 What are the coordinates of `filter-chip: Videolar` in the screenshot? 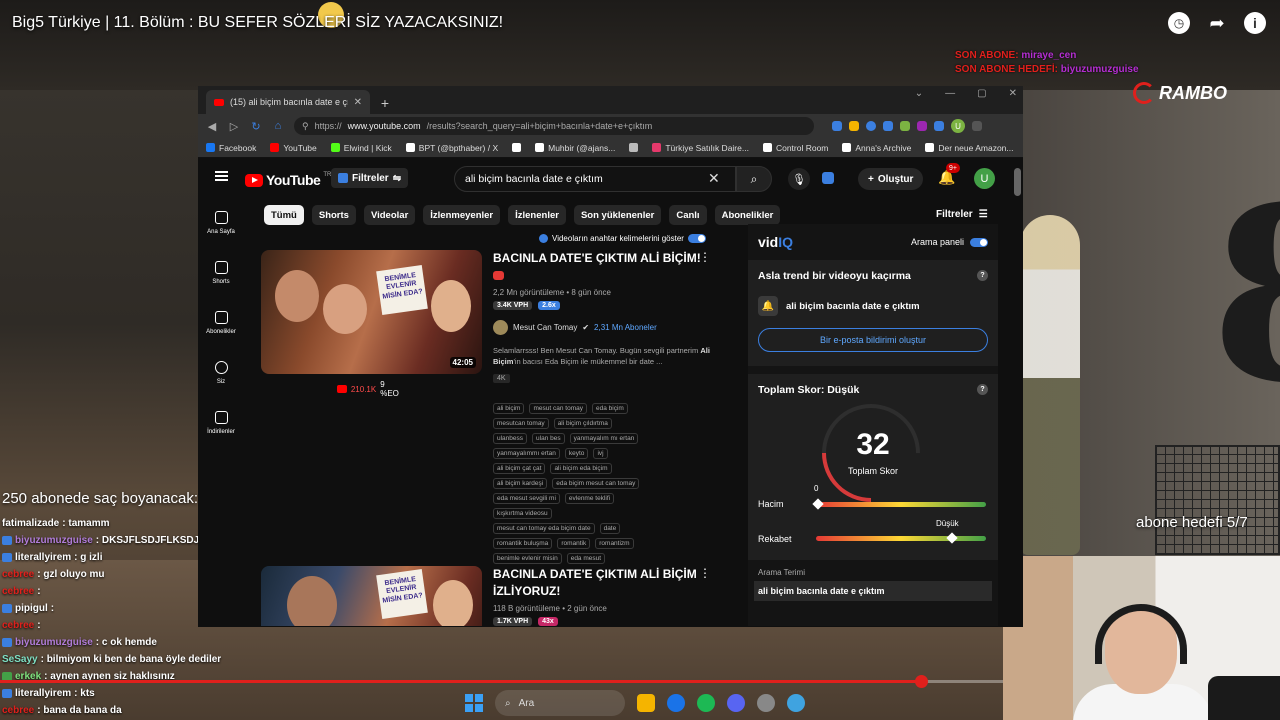 It's located at (389, 215).